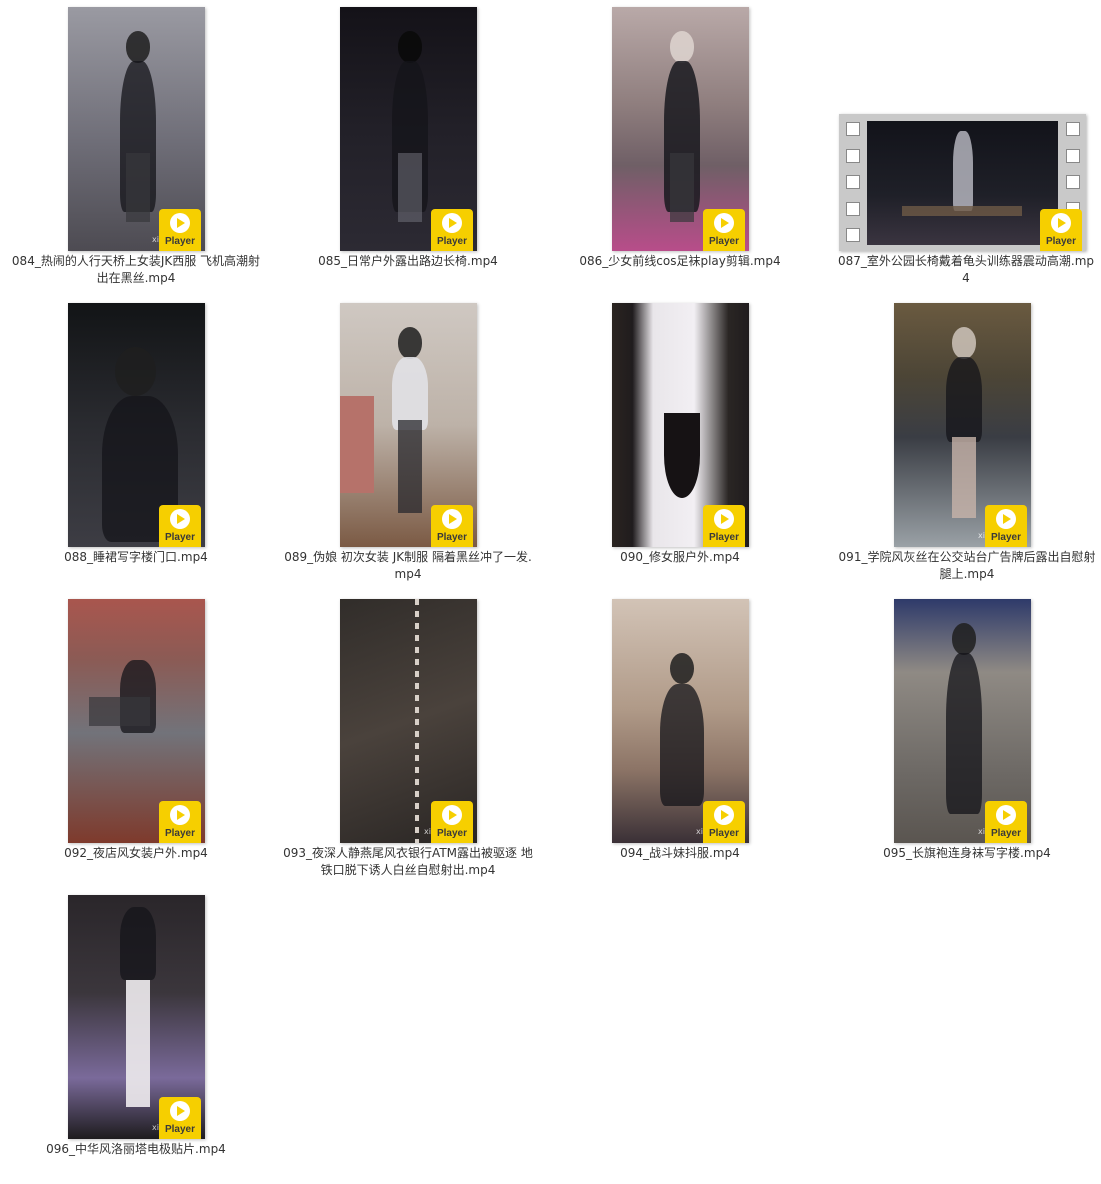  I want to click on file-name: 094_战斗妹抖服.mp4, so click(680, 853).